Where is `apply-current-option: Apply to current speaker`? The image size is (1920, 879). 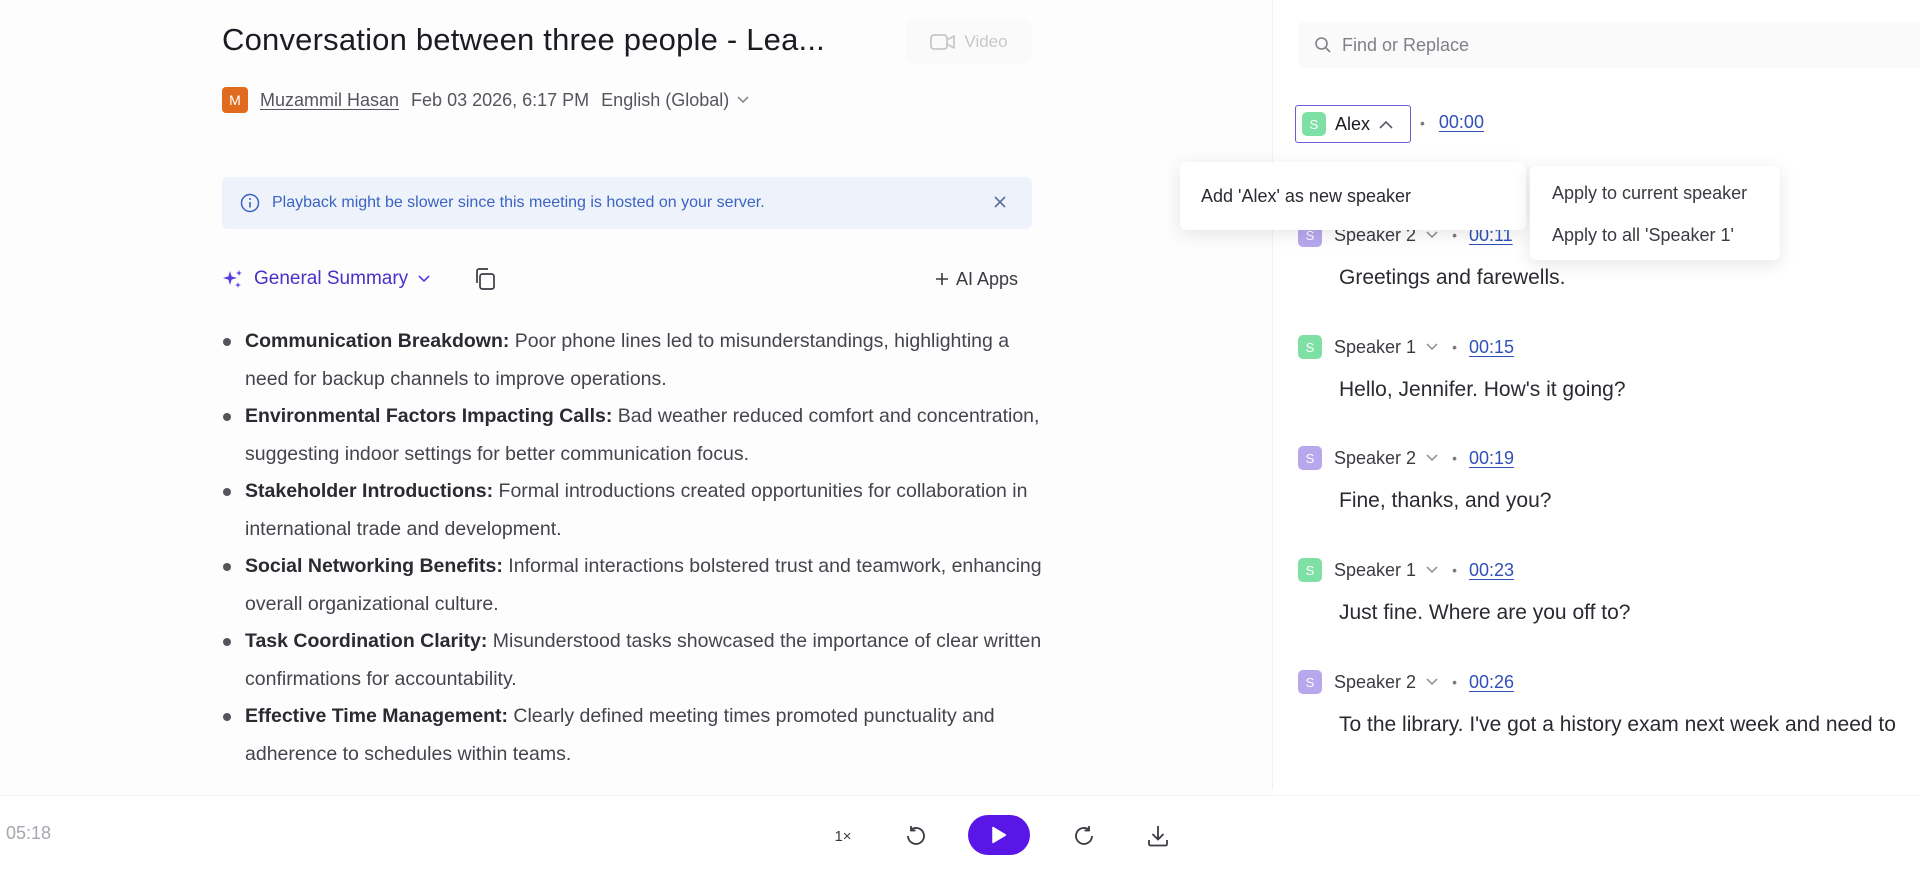 apply-current-option: Apply to current speaker is located at coordinates (1666, 201).